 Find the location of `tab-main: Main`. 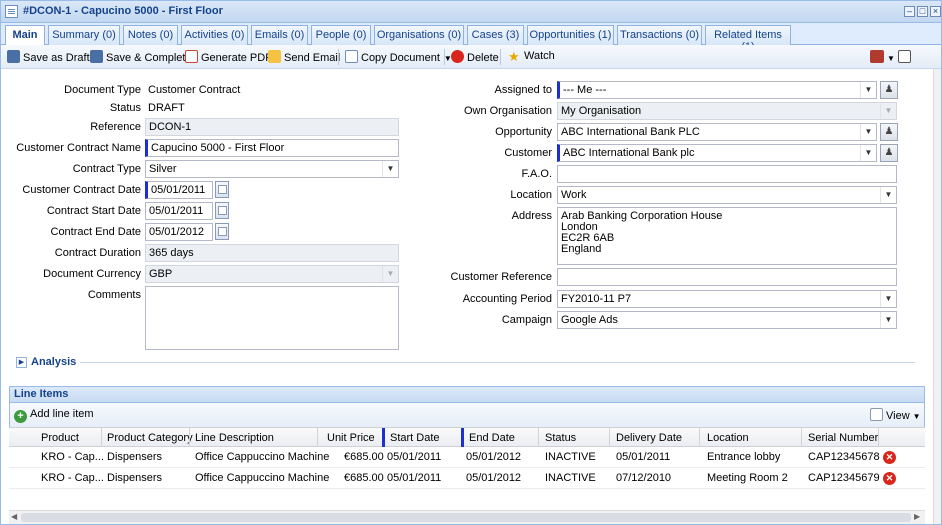

tab-main: Main is located at coordinates (25, 35).